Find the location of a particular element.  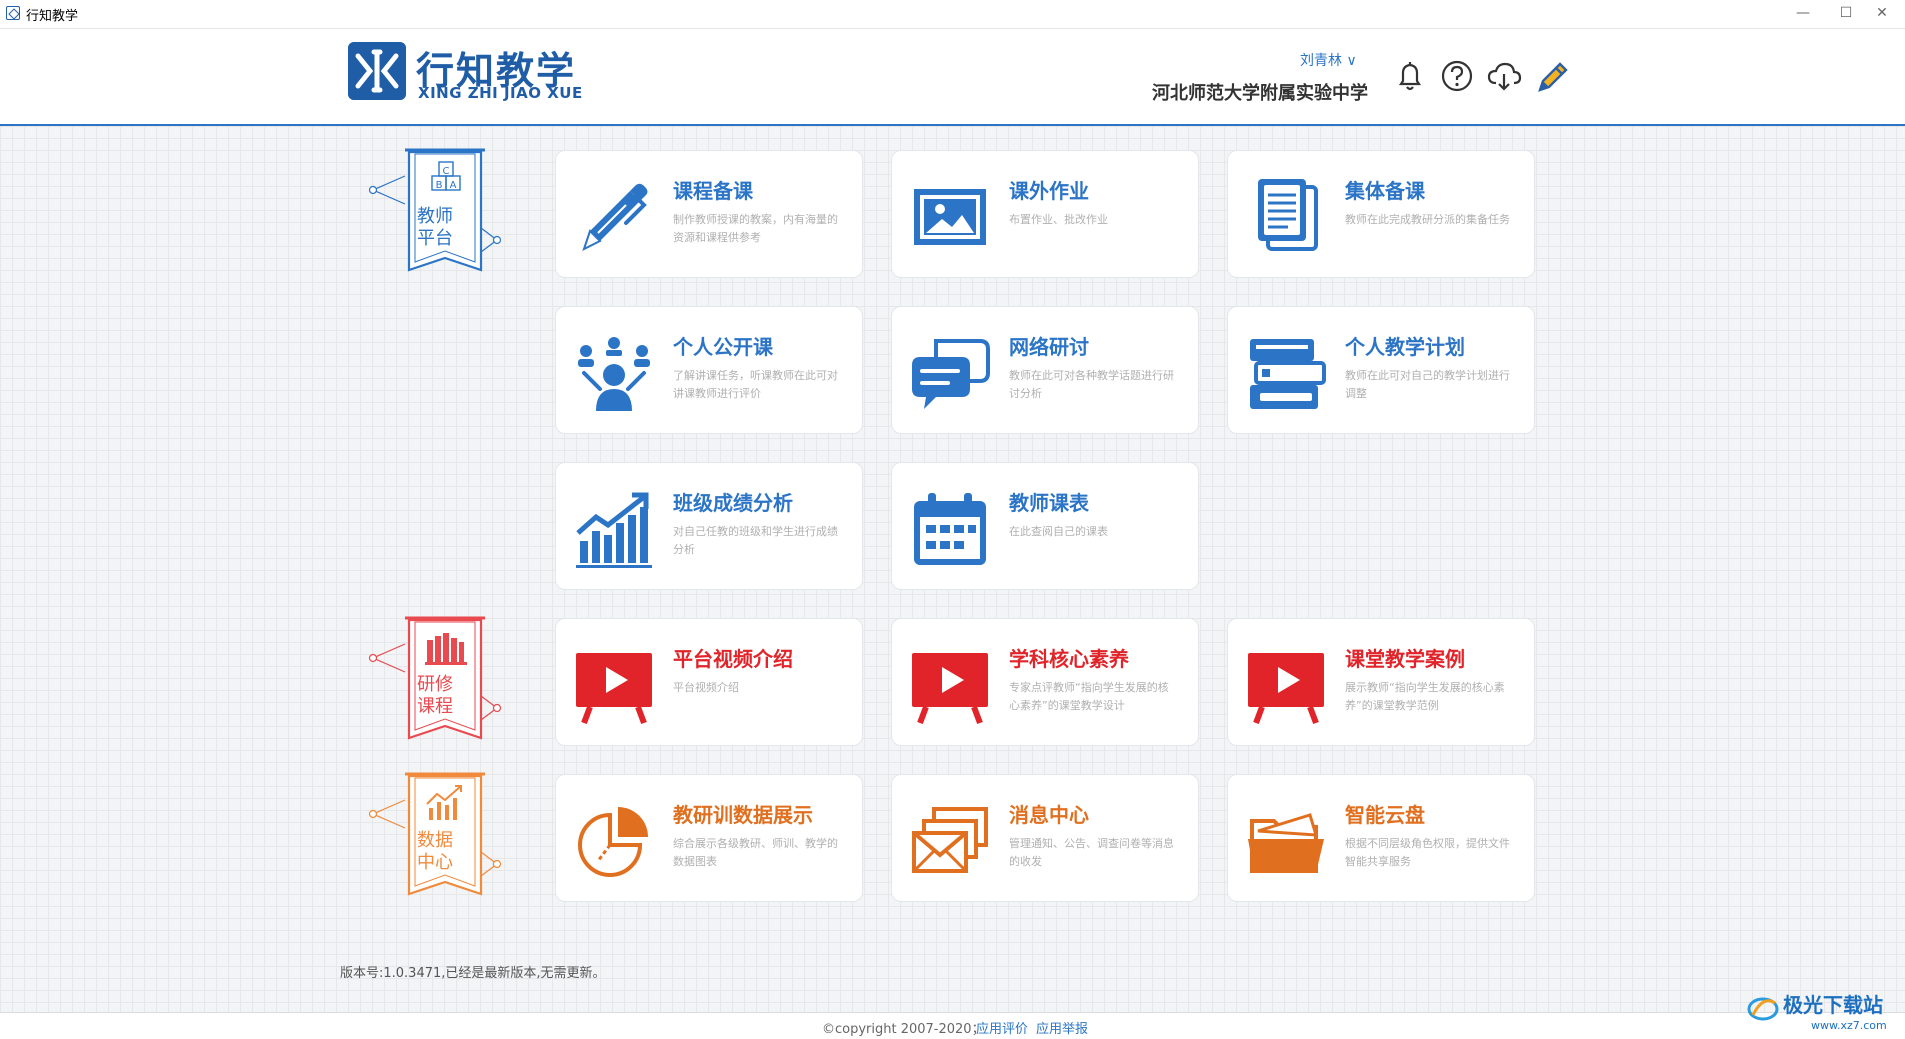

card-lesson-prep: 课程备课 制作教师授课的教案，内有海量的资源和课程供参考 is located at coordinates (709, 214).